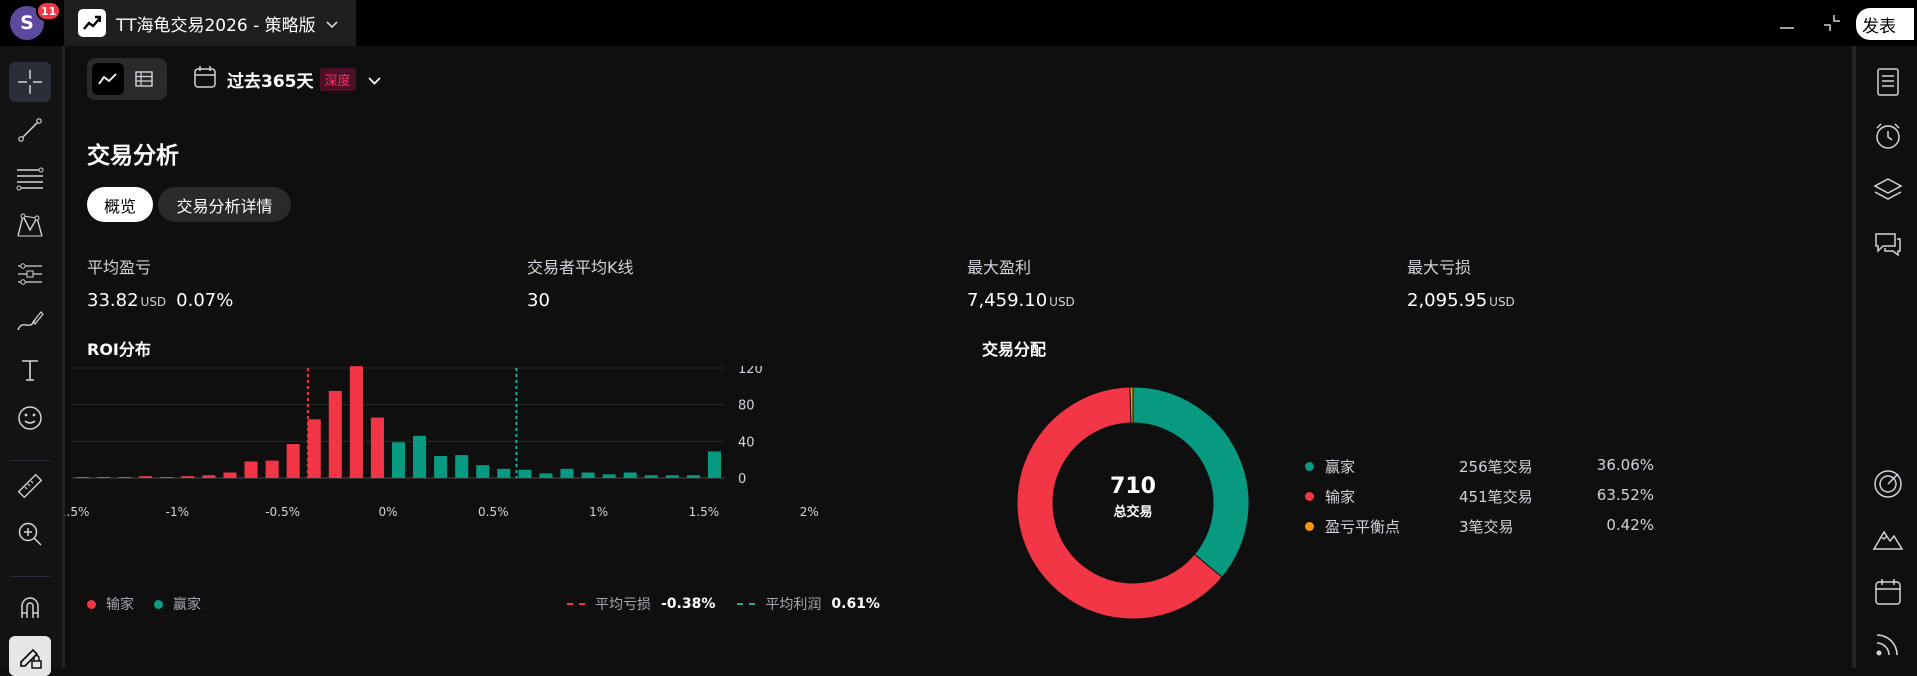  I want to click on chat-icon, so click(1888, 244).